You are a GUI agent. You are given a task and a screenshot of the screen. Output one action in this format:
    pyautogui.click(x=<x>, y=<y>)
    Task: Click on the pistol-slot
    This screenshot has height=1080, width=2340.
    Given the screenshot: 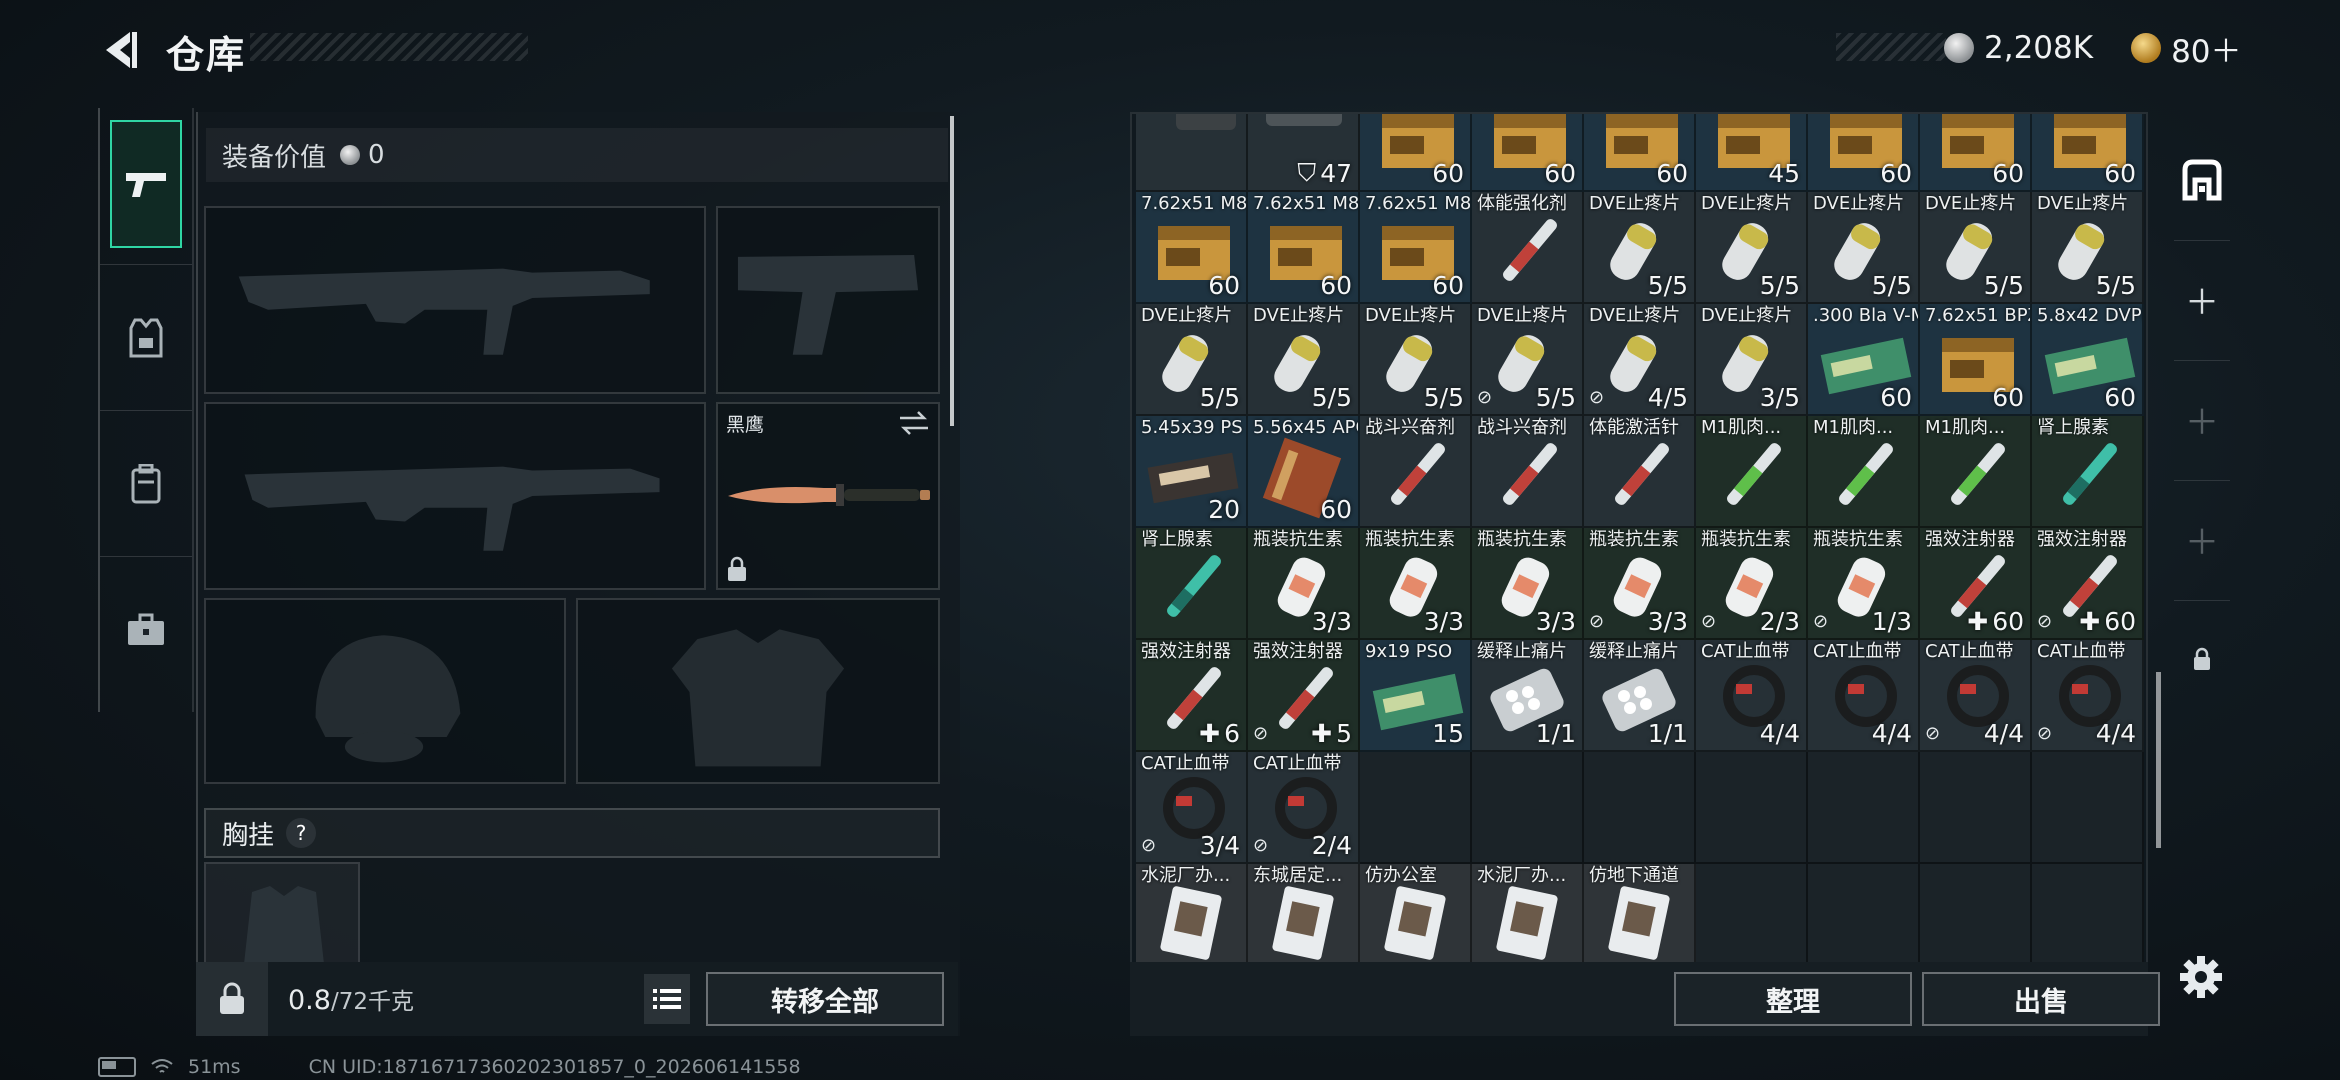 What is the action you would take?
    pyautogui.click(x=828, y=300)
    